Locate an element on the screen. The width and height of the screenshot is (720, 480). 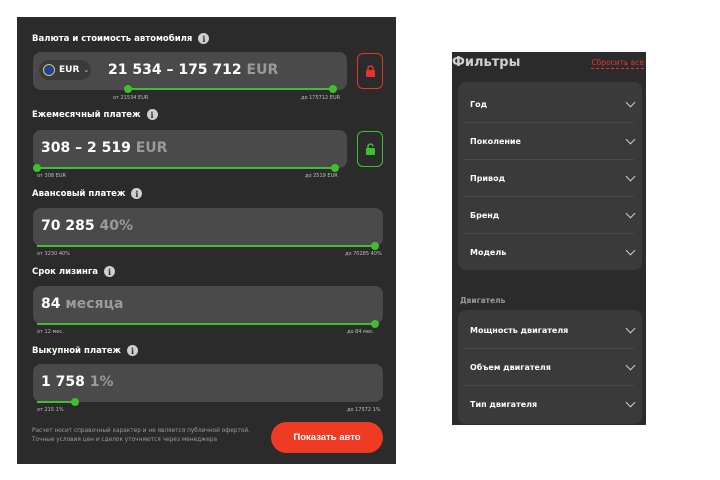
filter-model: Модель is located at coordinates (550, 252).